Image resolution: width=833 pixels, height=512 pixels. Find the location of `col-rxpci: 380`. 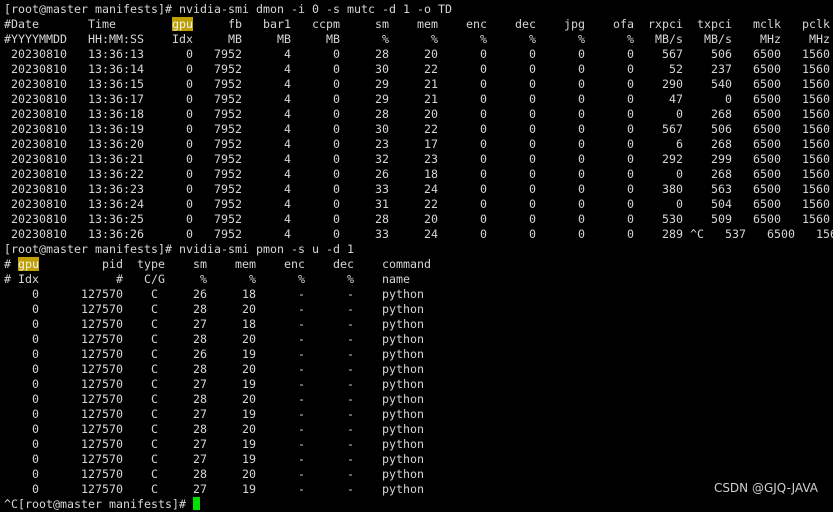

col-rxpci: 380 is located at coordinates (672, 189).